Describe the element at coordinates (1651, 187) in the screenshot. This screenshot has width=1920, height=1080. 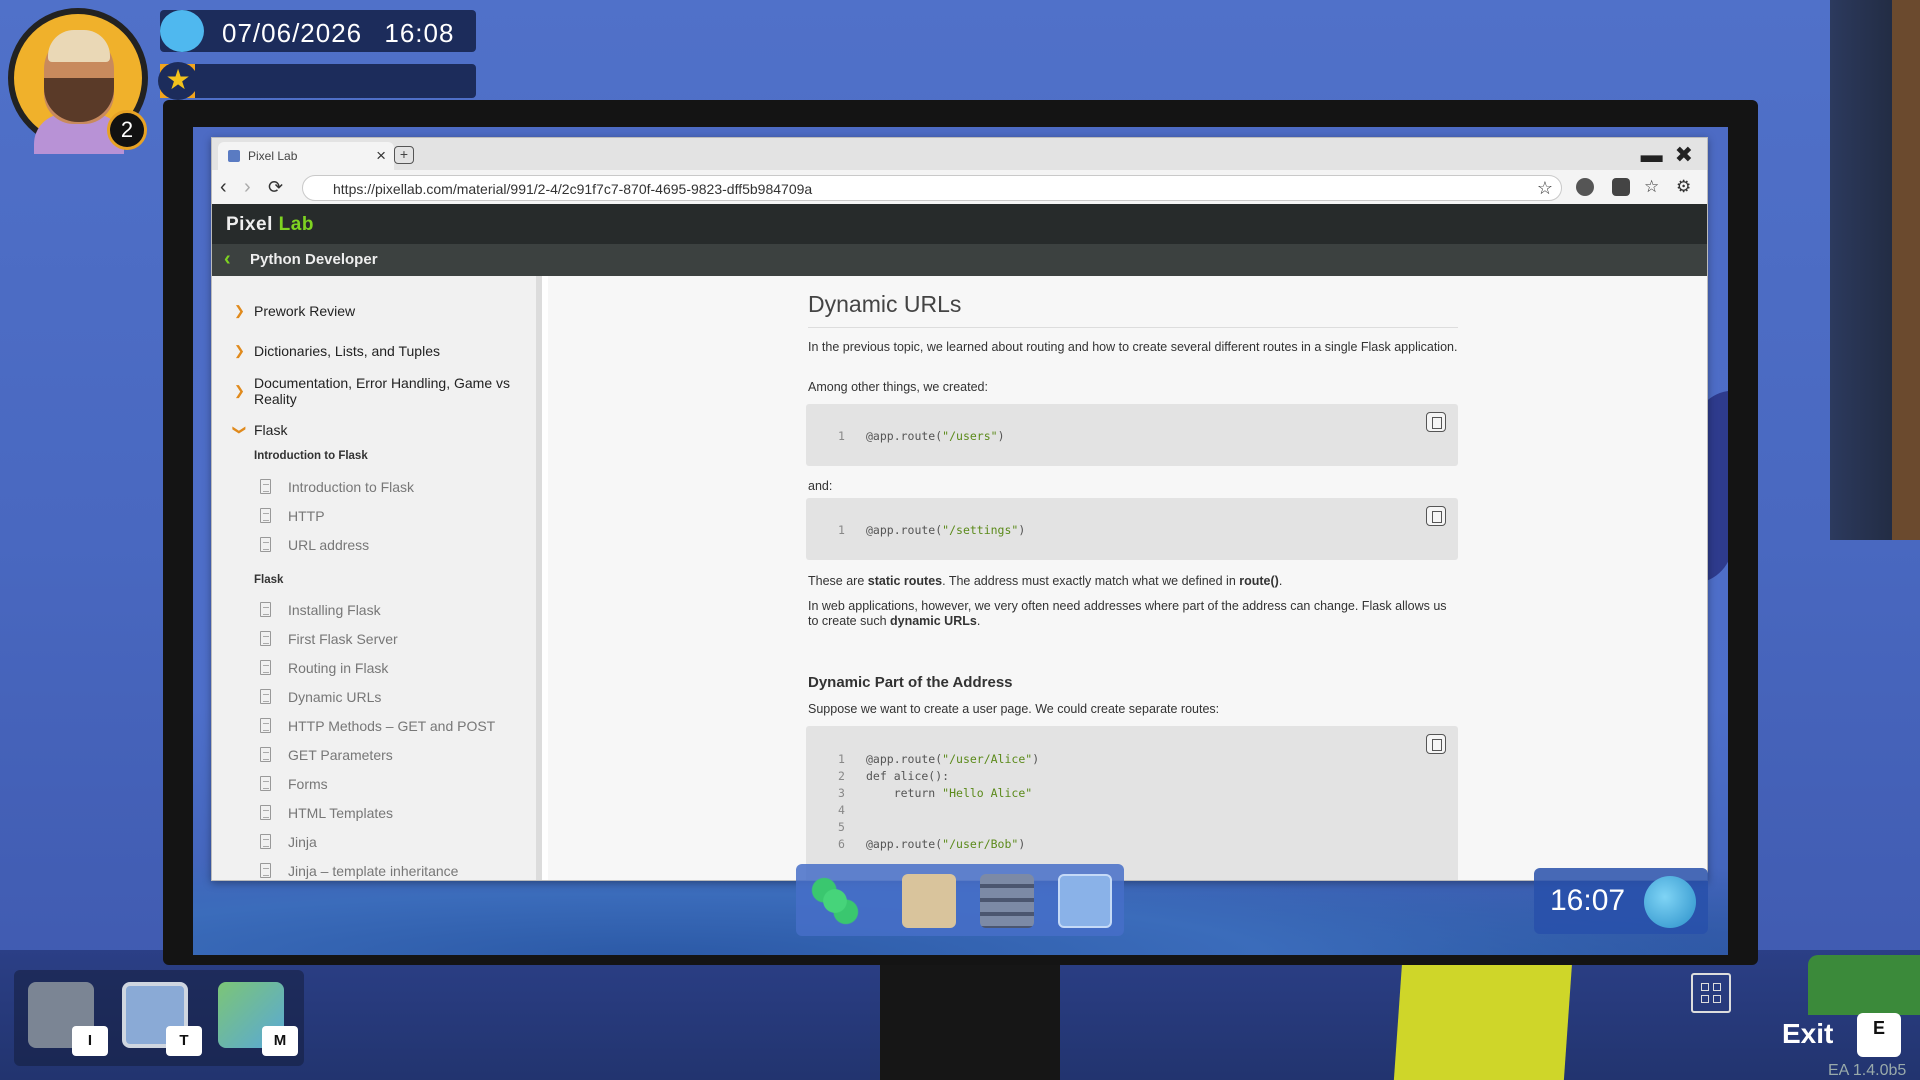
I see `favorites-icon: ☆` at that location.